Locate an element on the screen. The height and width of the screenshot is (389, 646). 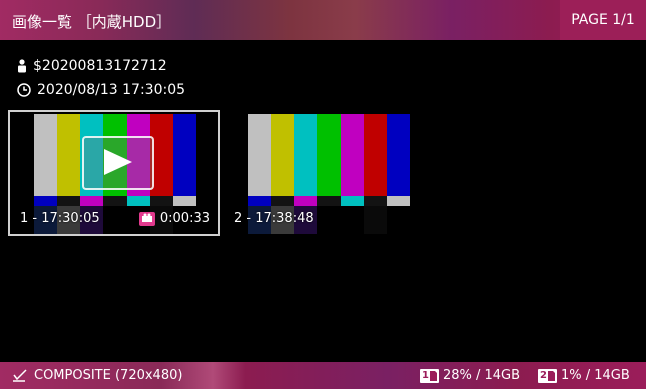
color-bars is located at coordinates (329, 156).